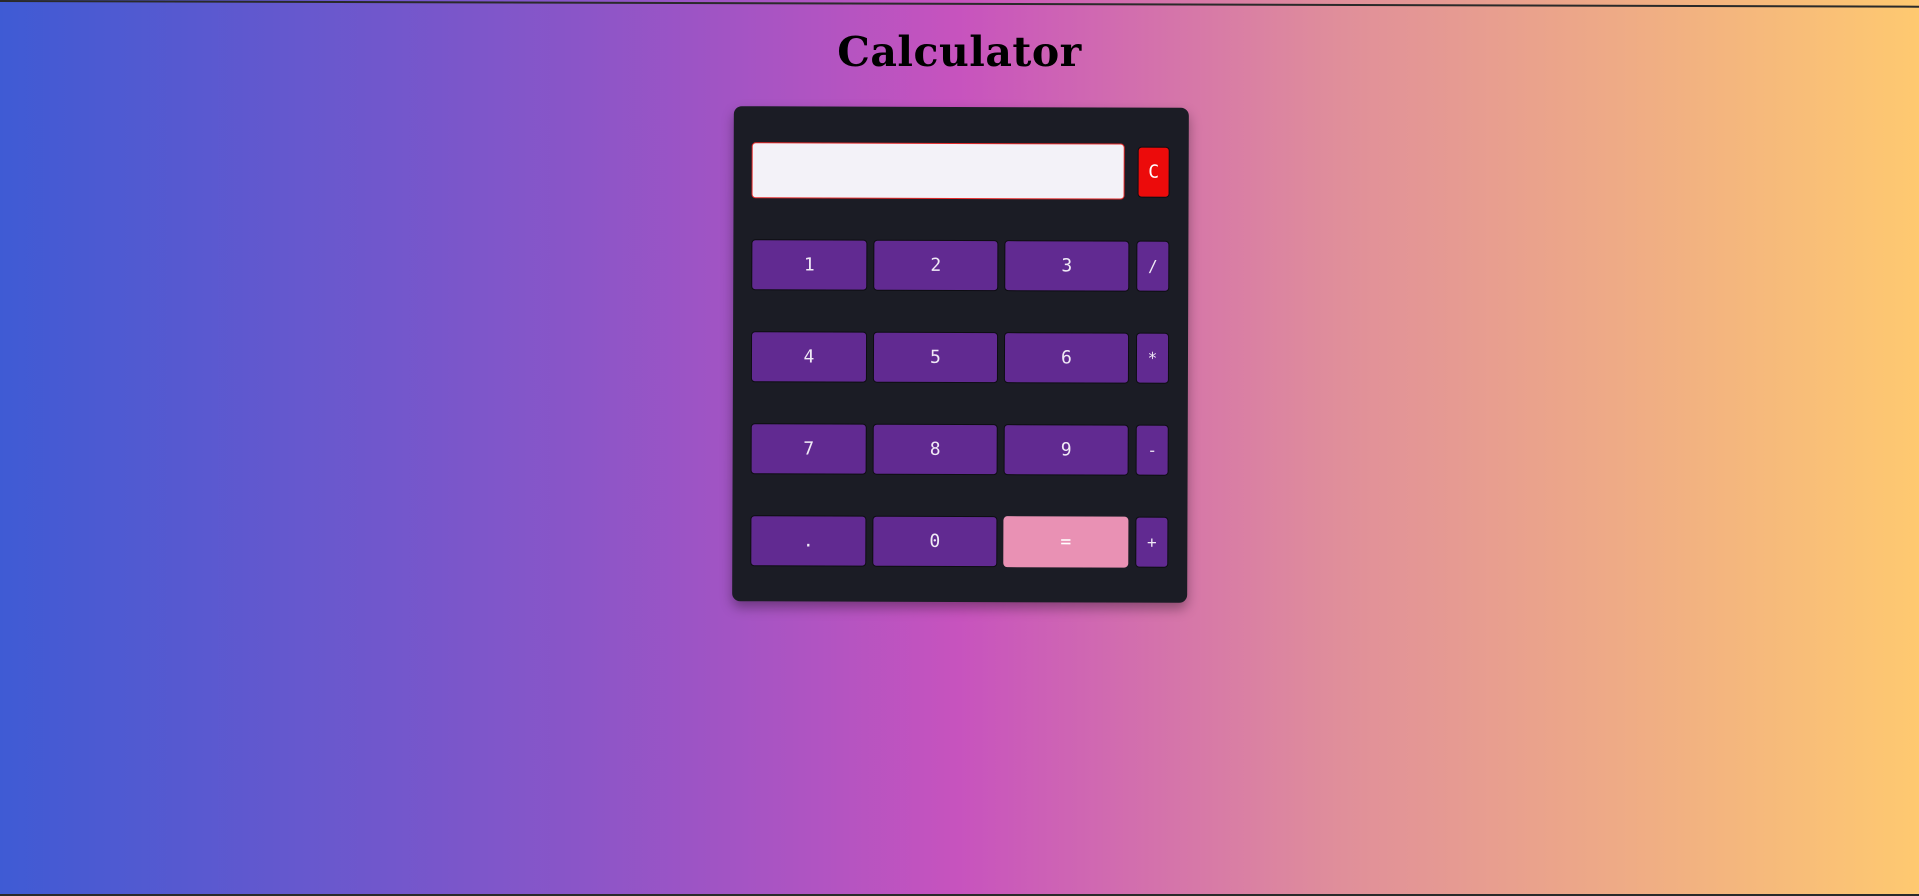  What do you see at coordinates (935, 449) in the screenshot?
I see `digit-8-button: 8` at bounding box center [935, 449].